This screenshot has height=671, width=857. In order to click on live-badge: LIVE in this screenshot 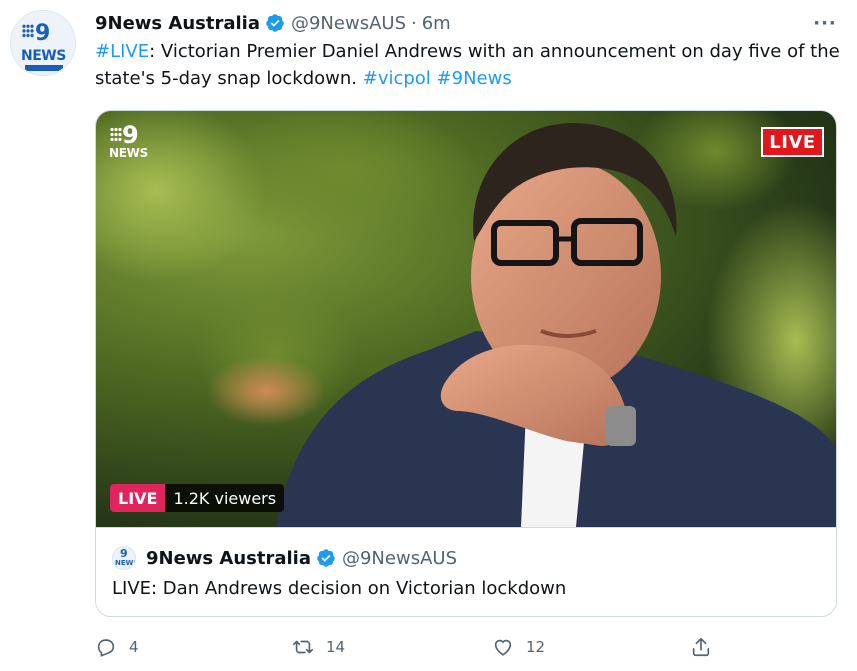, I will do `click(792, 142)`.